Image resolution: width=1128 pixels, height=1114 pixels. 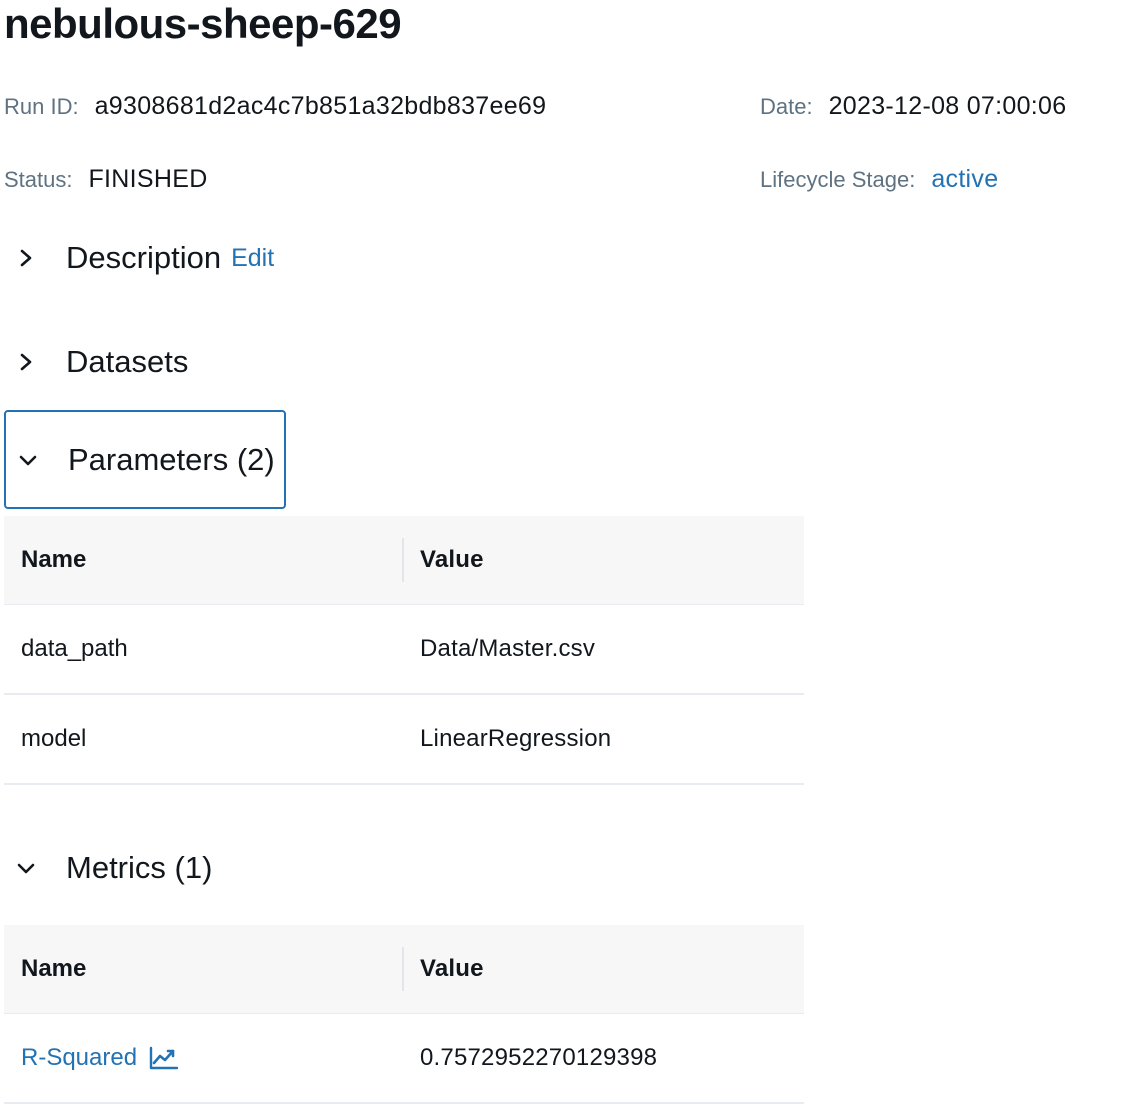 What do you see at coordinates (516, 738) in the screenshot?
I see `param-value: LinearRegression` at bounding box center [516, 738].